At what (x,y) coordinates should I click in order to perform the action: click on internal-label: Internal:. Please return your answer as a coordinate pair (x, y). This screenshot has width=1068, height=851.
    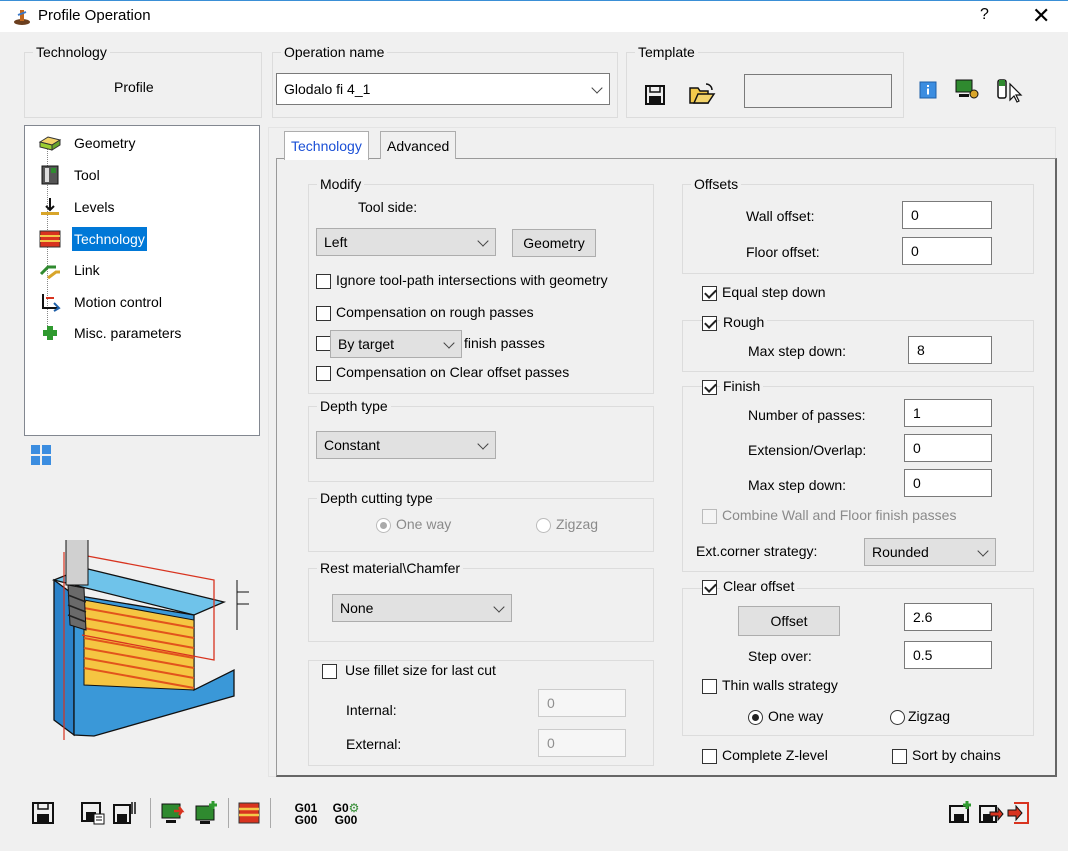
    Looking at the image, I should click on (371, 710).